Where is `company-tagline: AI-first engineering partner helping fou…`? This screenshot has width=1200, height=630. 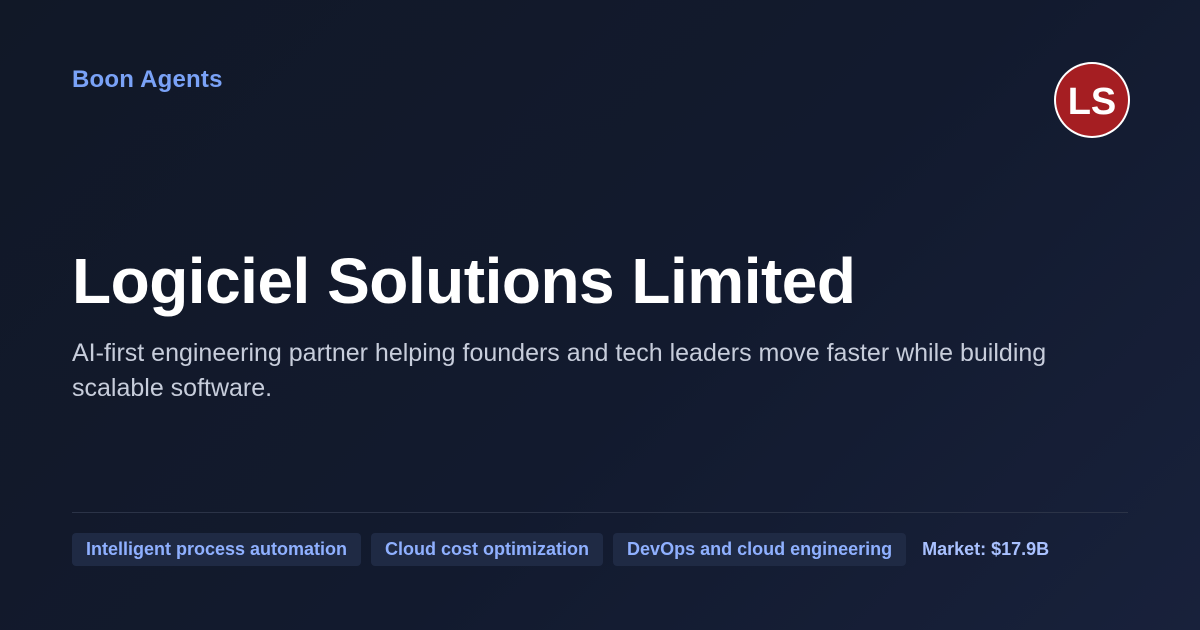 company-tagline: AI-first engineering partner helping fou… is located at coordinates (559, 370).